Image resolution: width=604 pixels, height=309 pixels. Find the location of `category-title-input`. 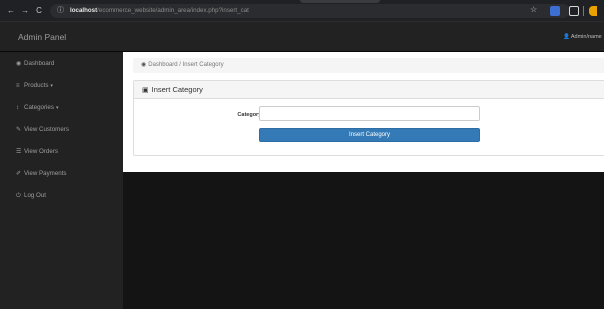

category-title-input is located at coordinates (369, 113).